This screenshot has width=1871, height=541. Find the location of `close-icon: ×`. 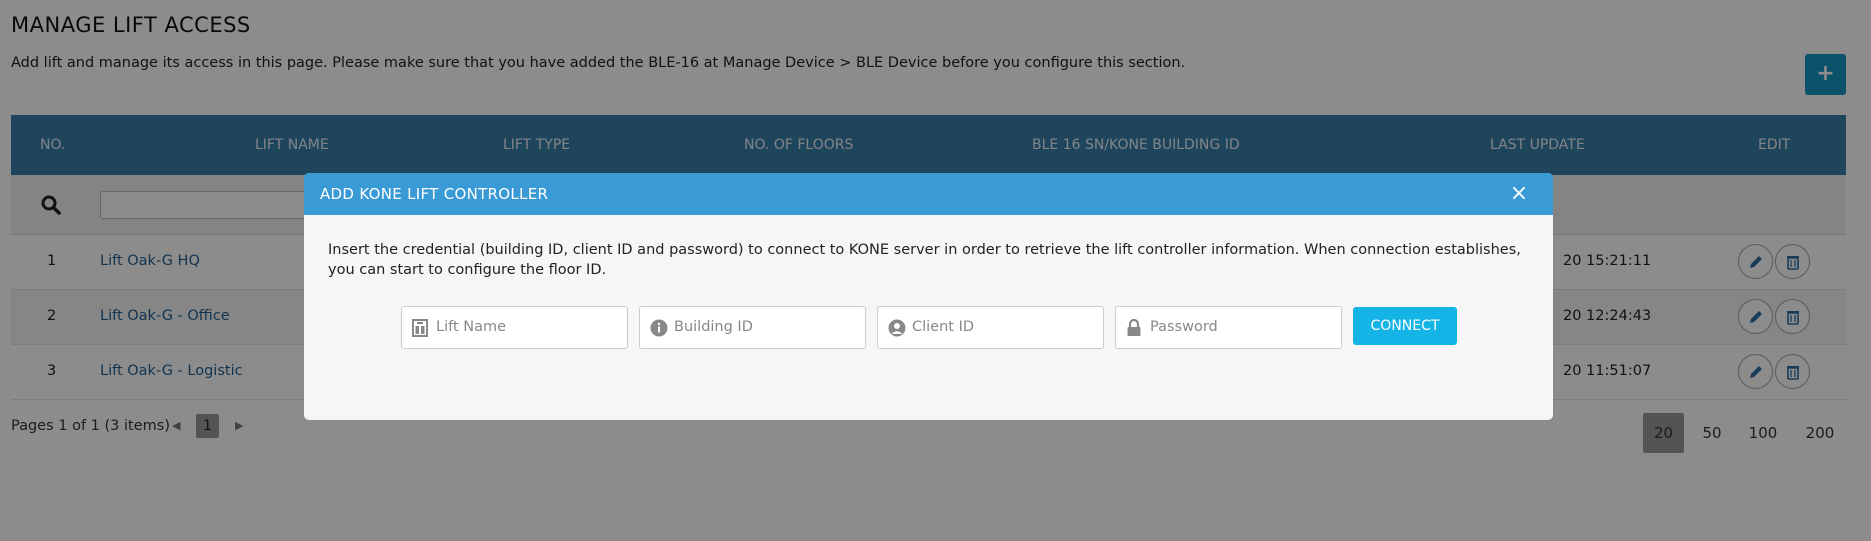

close-icon: × is located at coordinates (1519, 194).